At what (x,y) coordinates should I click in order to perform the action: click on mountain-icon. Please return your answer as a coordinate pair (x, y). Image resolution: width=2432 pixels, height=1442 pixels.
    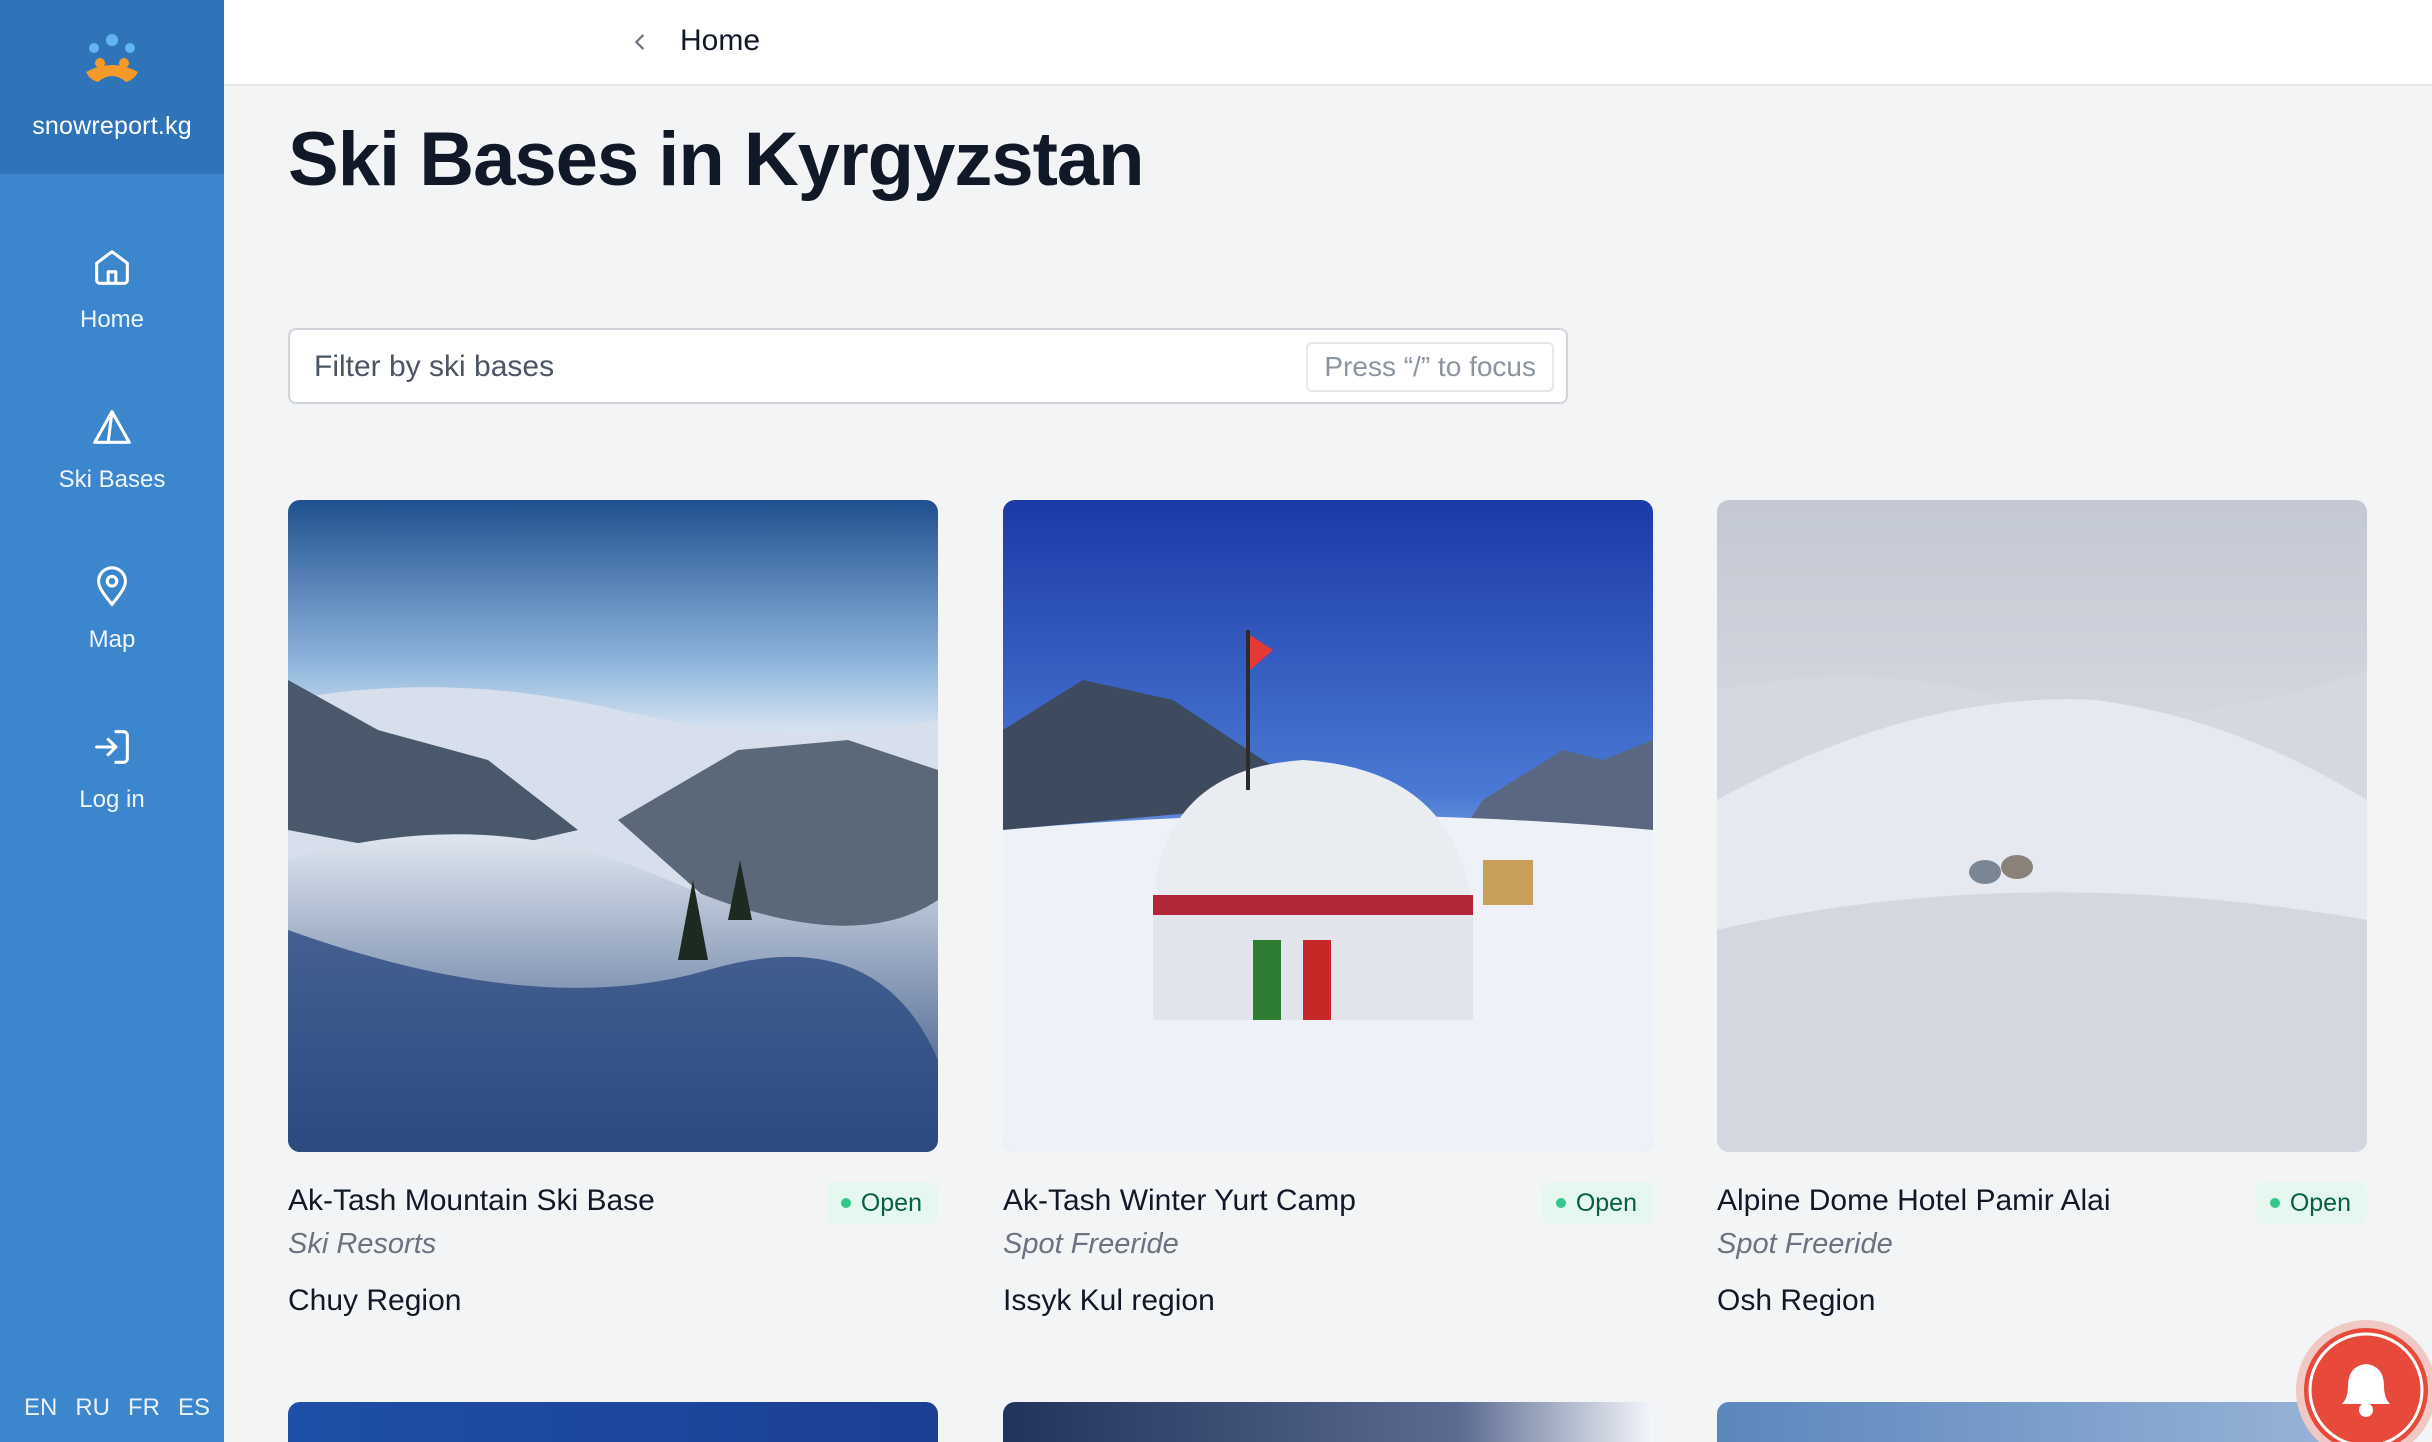
    Looking at the image, I should click on (112, 427).